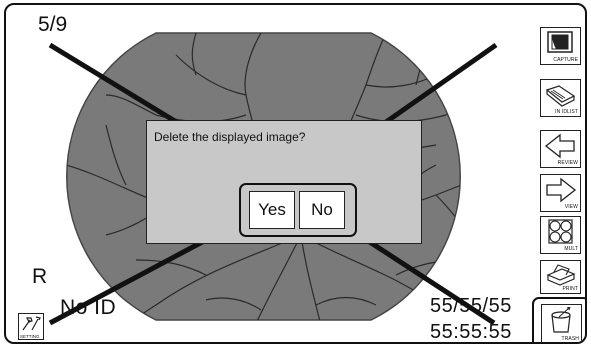 The image size is (591, 347). What do you see at coordinates (272, 210) in the screenshot?
I see `yes-button: Yes` at bounding box center [272, 210].